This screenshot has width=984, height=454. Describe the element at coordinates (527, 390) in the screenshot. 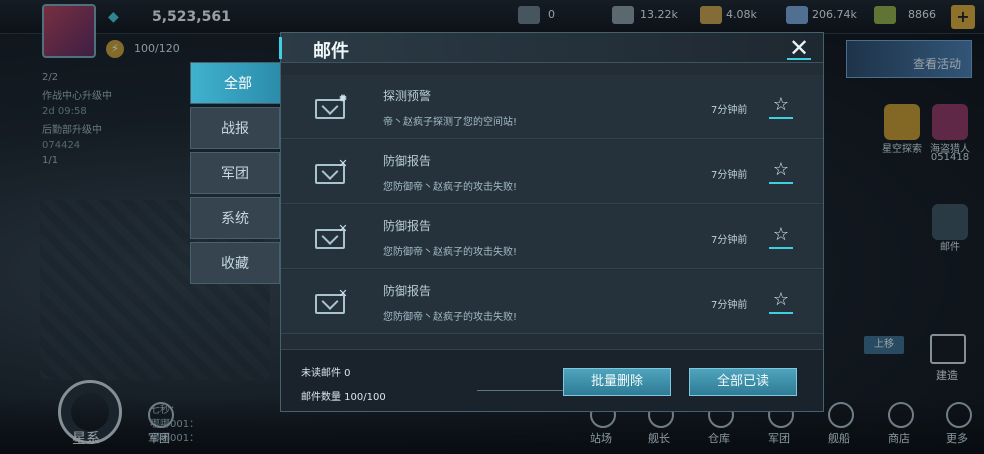

I see `footer-divider` at that location.